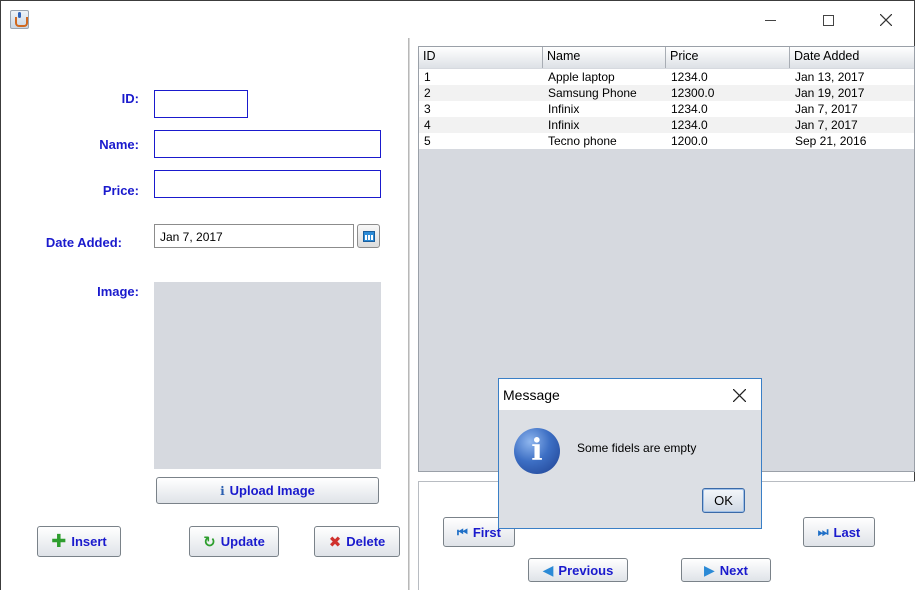 This screenshot has width=915, height=590. I want to click on table-row: 3 Infinix 1234.0 Jan 7, 2017, so click(666, 109).